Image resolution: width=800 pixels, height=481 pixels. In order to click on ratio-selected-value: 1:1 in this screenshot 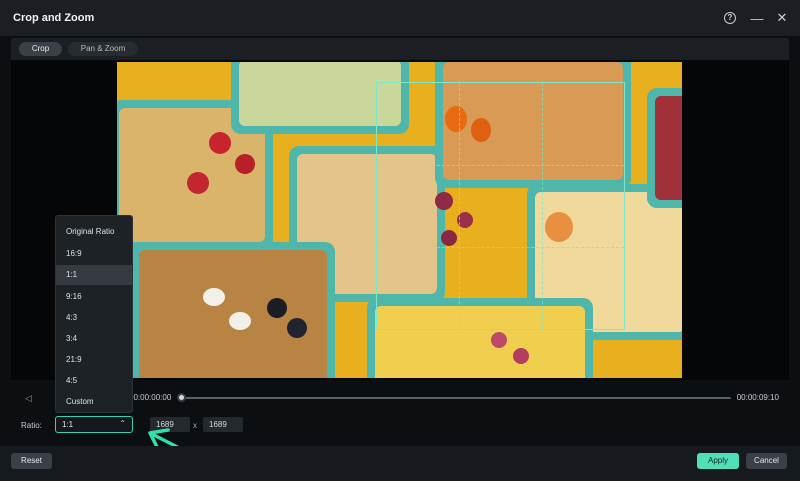, I will do `click(68, 424)`.